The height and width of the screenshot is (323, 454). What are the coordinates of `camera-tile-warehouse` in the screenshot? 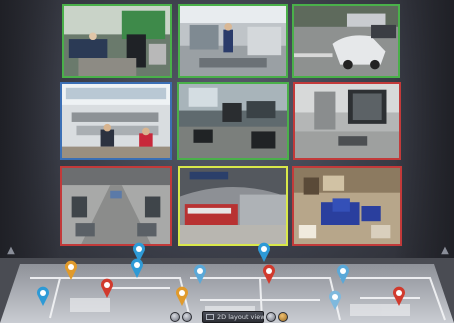 It's located at (347, 206).